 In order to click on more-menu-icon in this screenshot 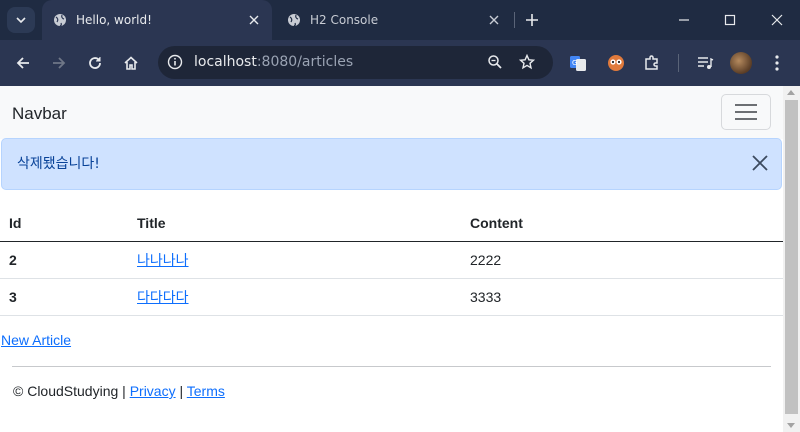, I will do `click(777, 63)`.